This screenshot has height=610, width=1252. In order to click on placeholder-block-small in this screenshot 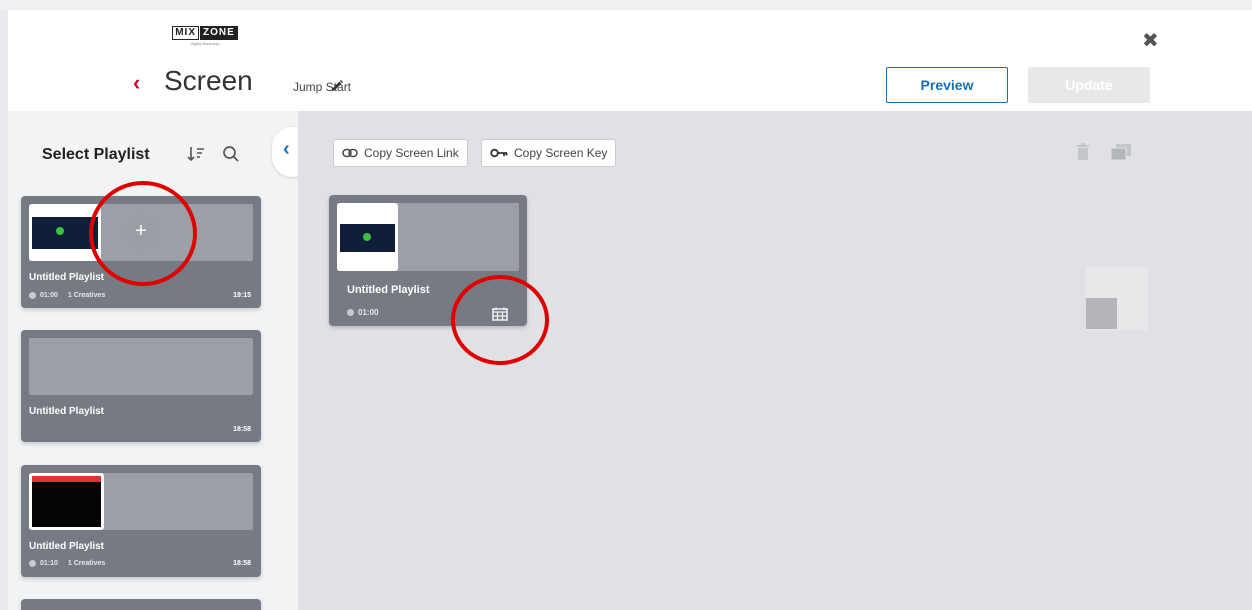, I will do `click(1101, 313)`.